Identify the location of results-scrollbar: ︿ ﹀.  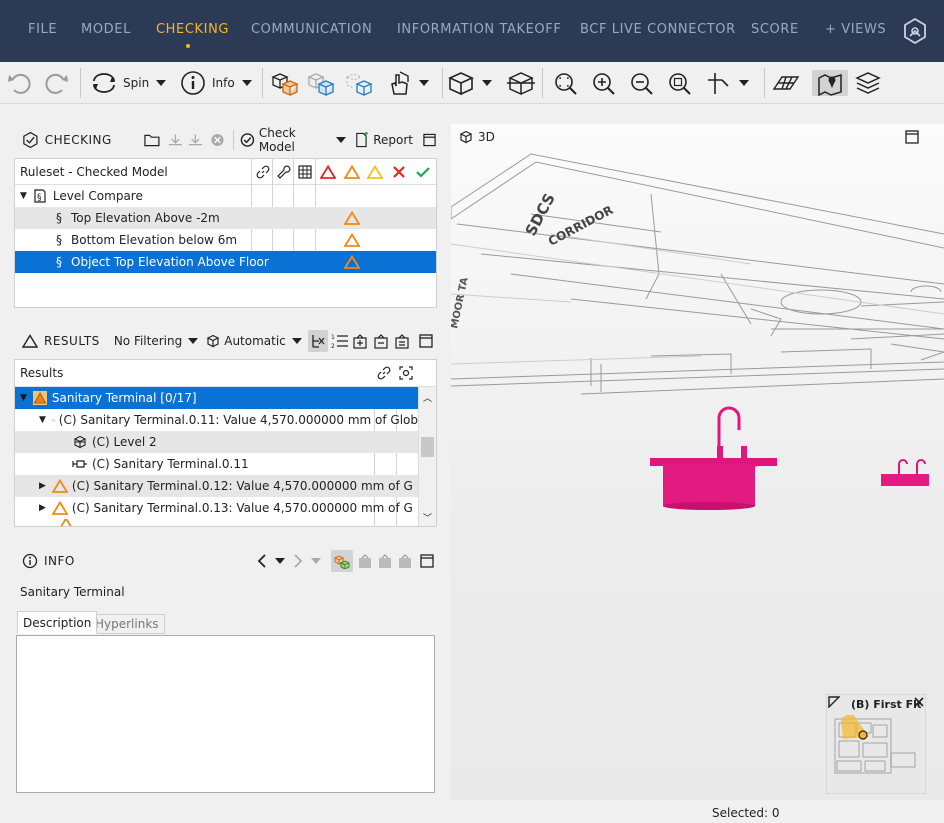
(427, 456).